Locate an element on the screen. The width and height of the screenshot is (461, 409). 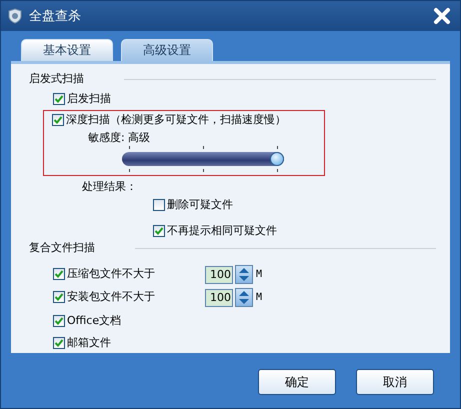
shield-icon is located at coordinates (15, 16).